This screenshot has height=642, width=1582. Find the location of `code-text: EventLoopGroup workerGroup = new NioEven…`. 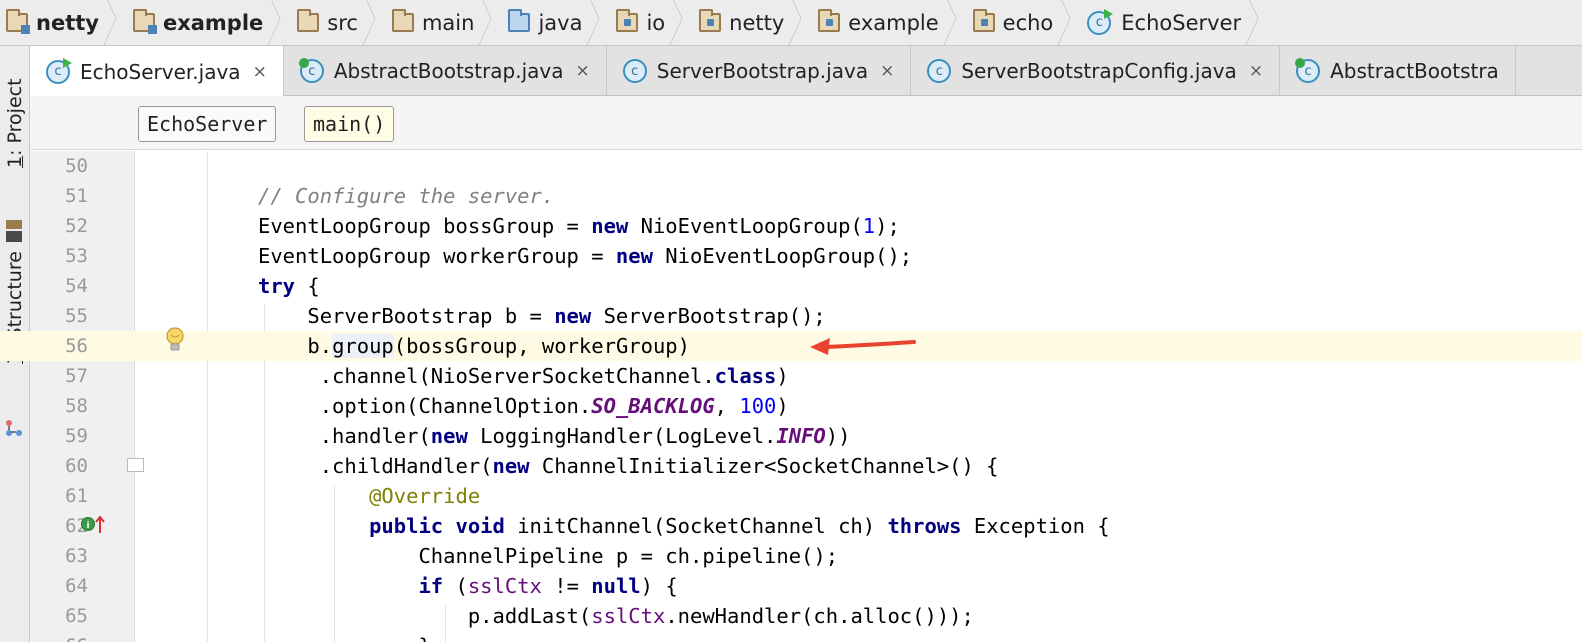

code-text: EventLoopGroup workerGroup = new NioEven… is located at coordinates (585, 256).